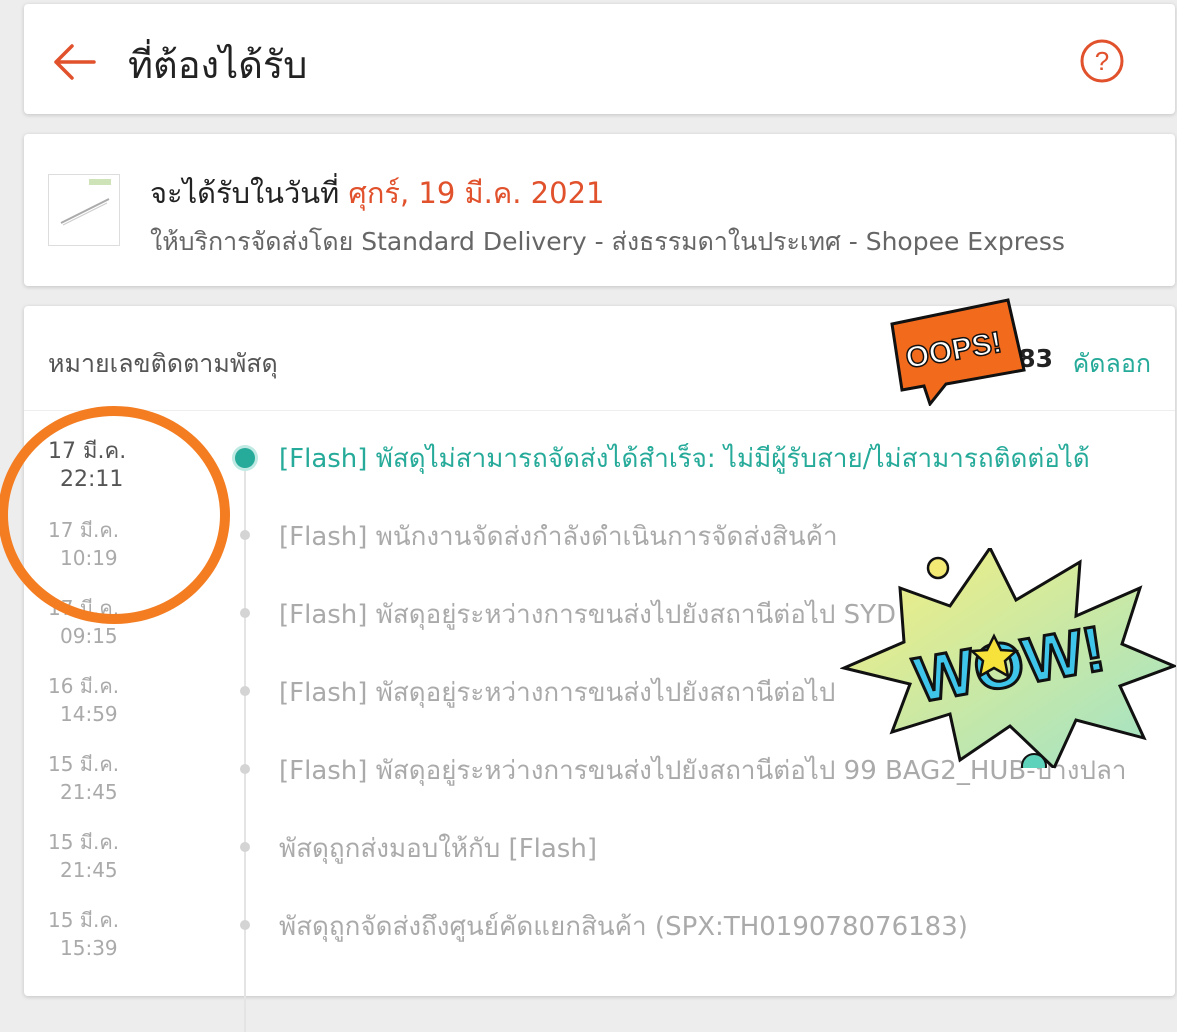 This screenshot has width=1177, height=1032. I want to click on product-image-icon, so click(85, 202).